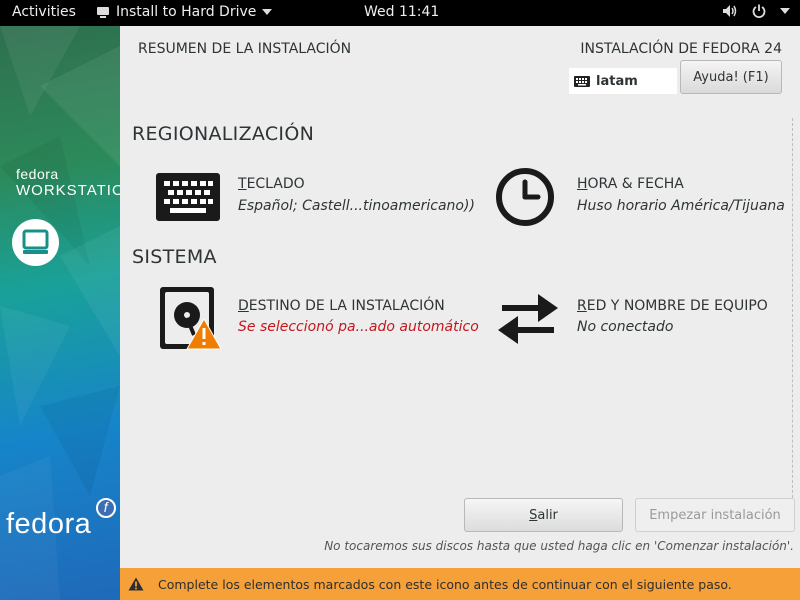  Describe the element at coordinates (191, 318) in the screenshot. I see `hard-disk-icon` at that location.